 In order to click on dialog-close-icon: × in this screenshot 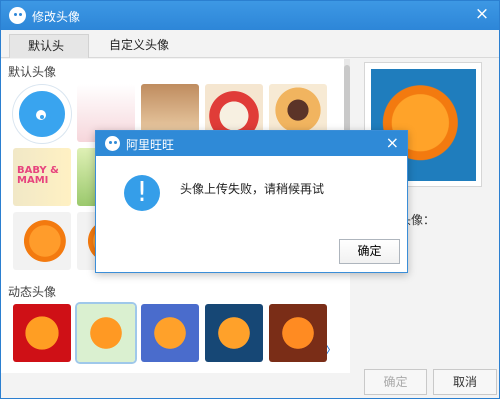, I will do `click(392, 142)`.